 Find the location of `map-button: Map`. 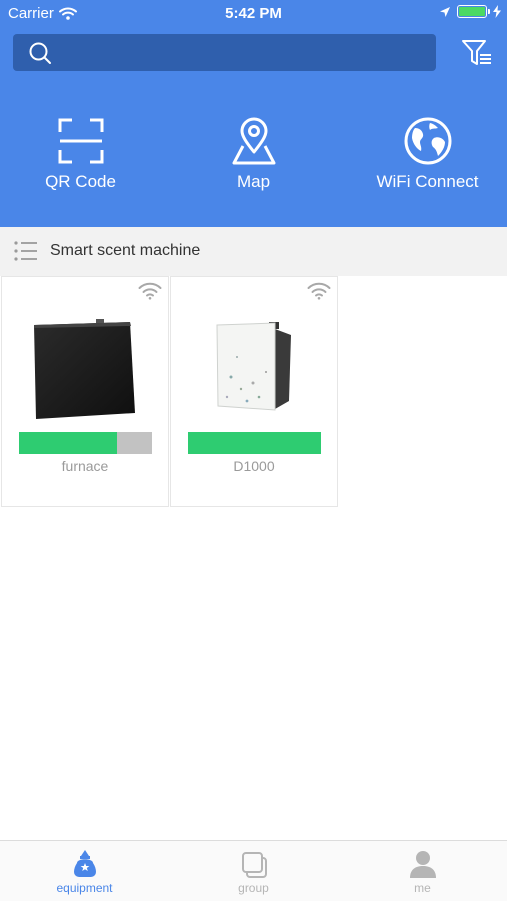

map-button: Map is located at coordinates (253, 154).